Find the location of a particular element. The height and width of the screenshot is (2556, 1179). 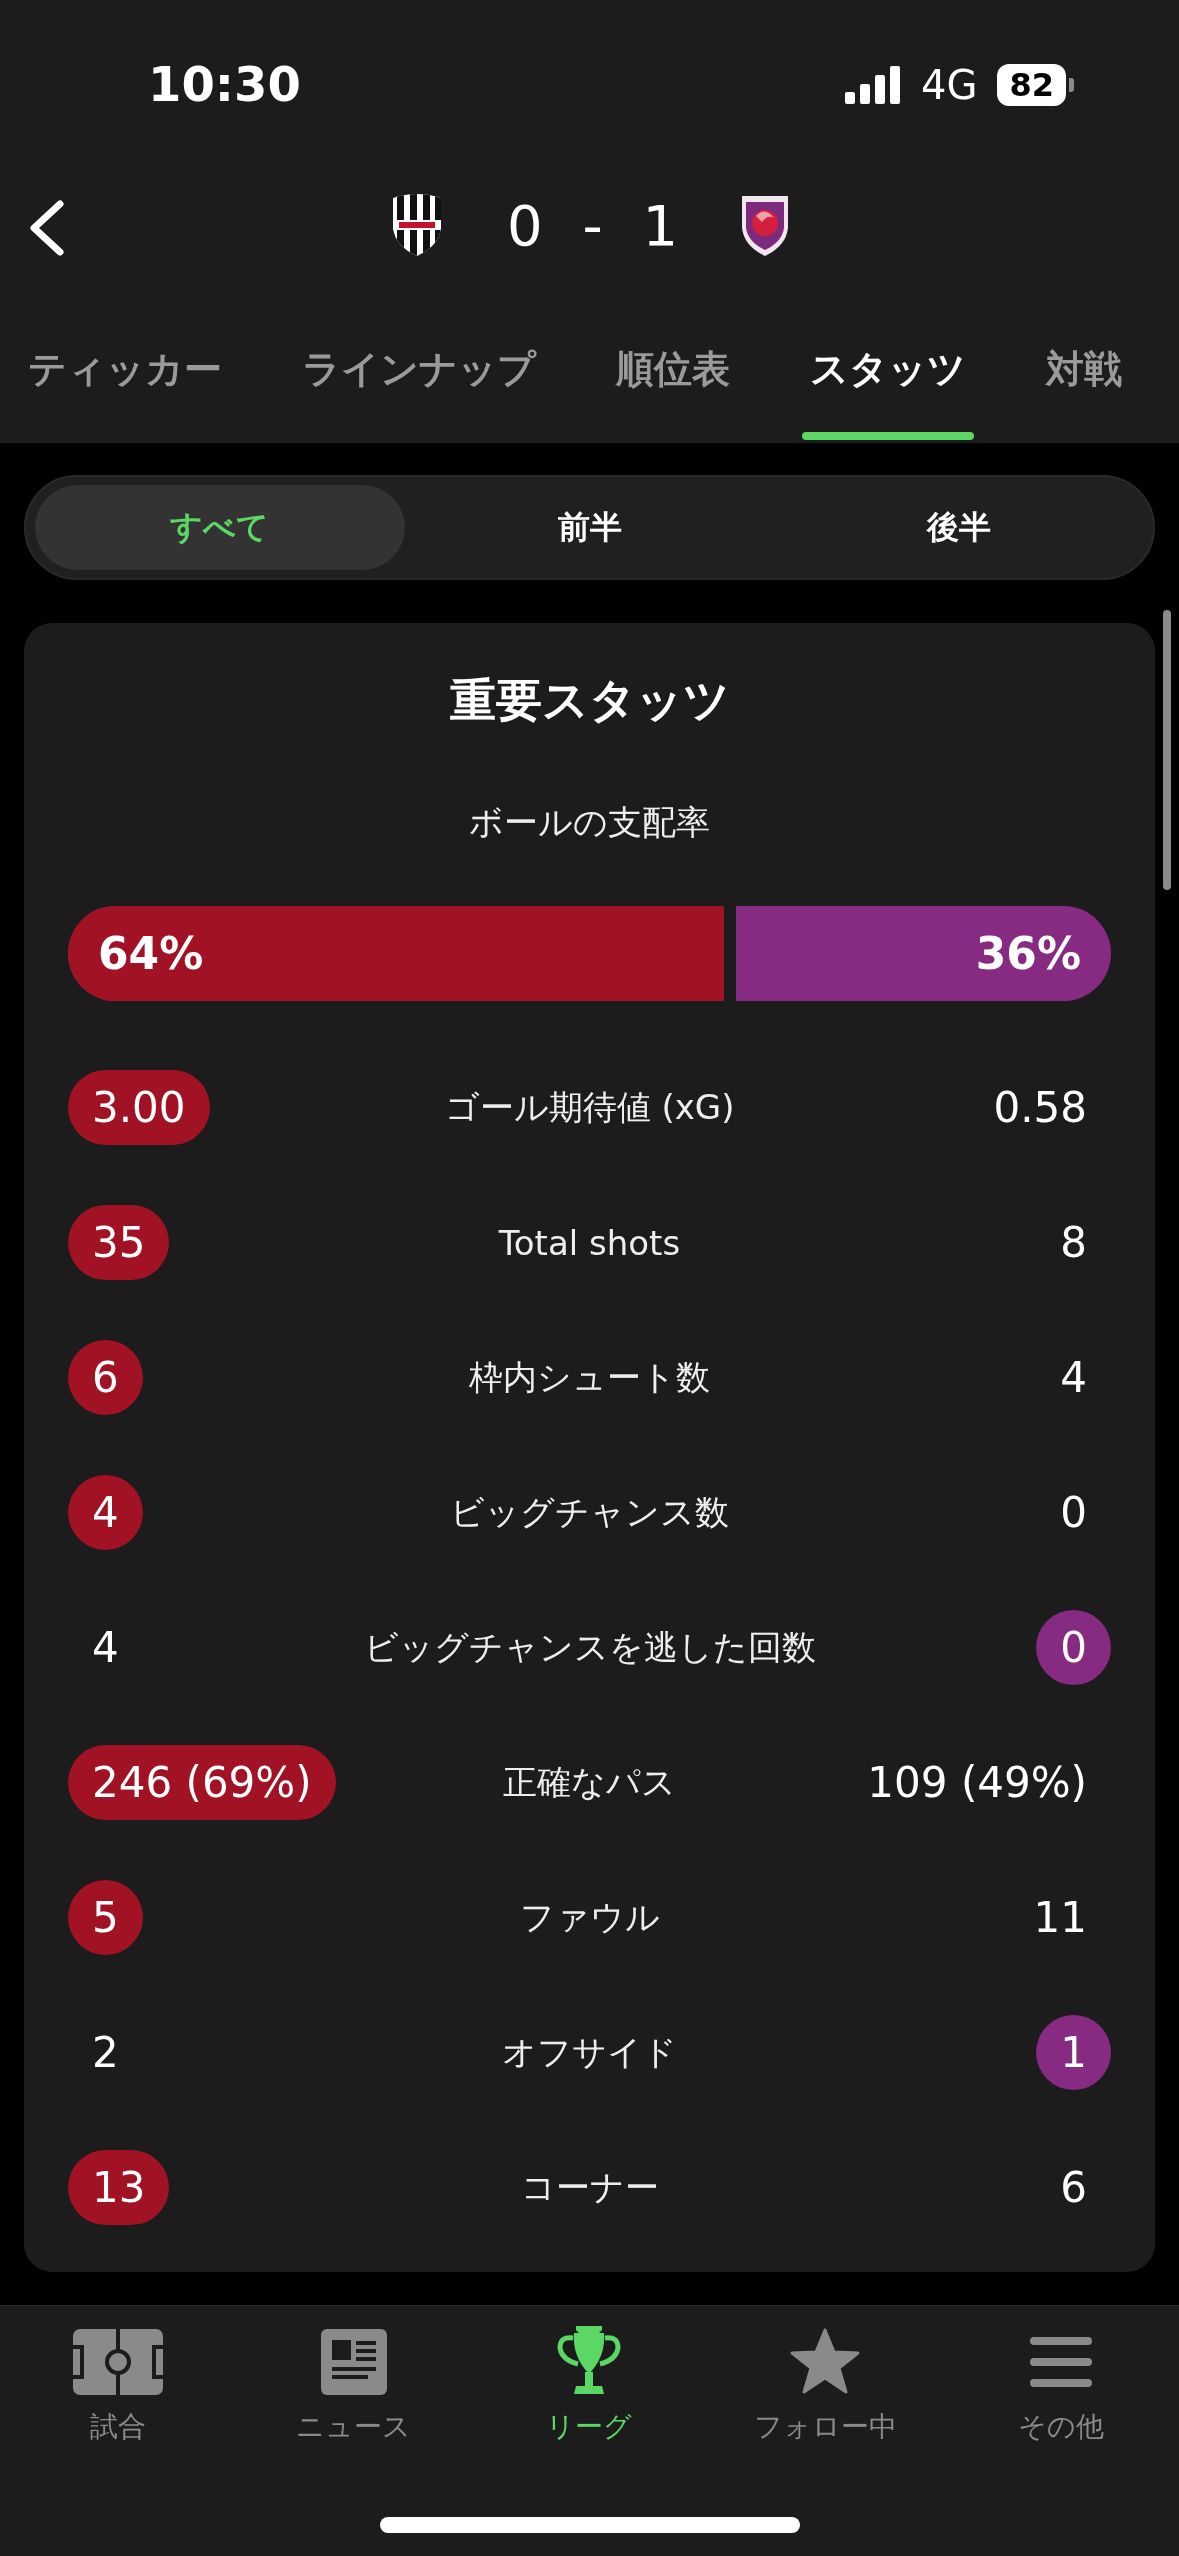

stat-value: 0 is located at coordinates (1073, 1513).